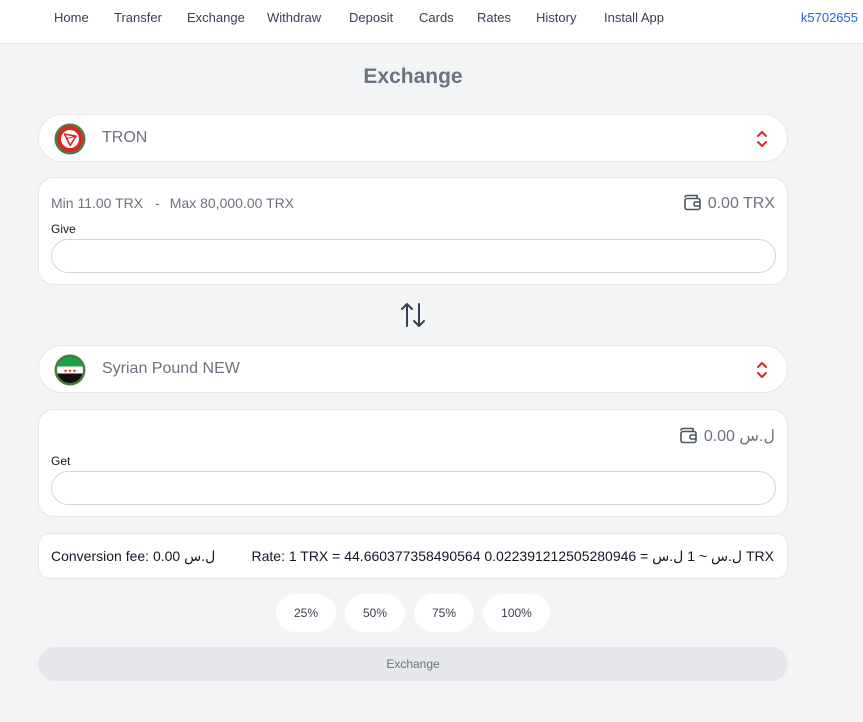 The height and width of the screenshot is (722, 863). I want to click on tron-logo-icon, so click(70, 139).